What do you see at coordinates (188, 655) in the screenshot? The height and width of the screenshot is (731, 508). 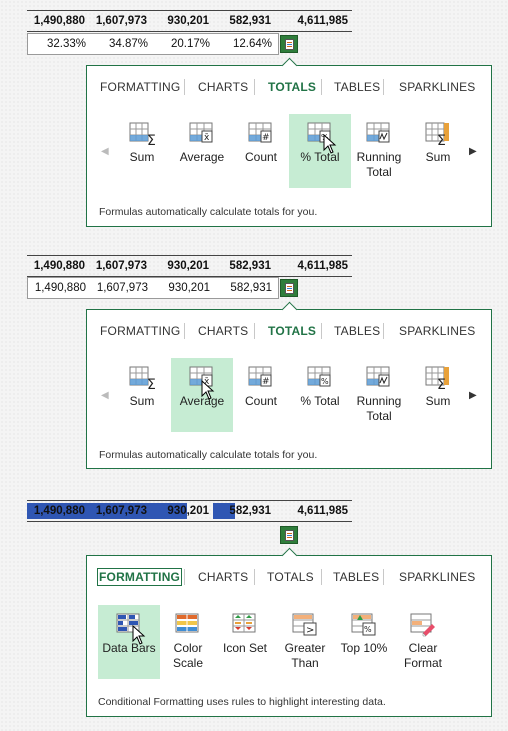 I see `tool-label: Color Scale` at bounding box center [188, 655].